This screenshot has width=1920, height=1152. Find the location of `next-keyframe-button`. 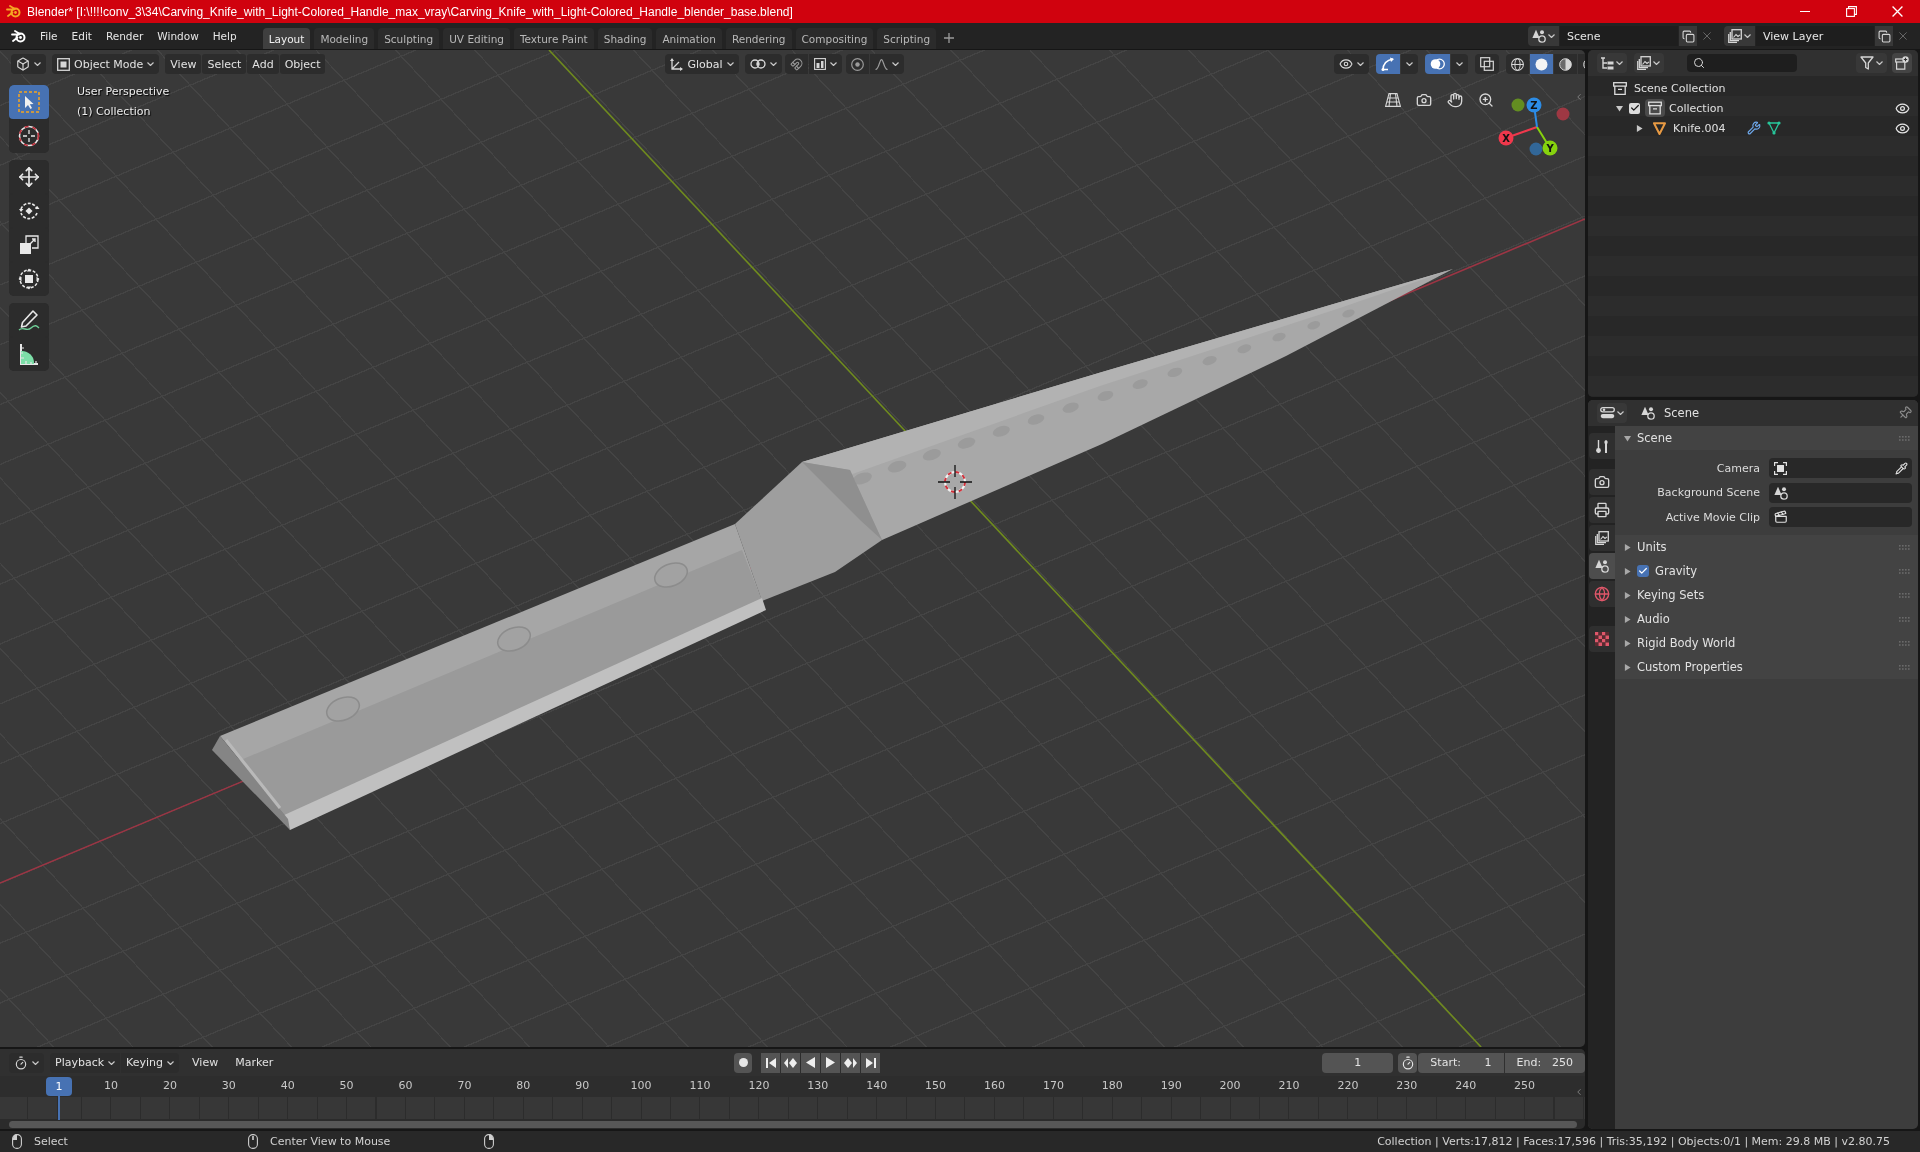

next-keyframe-button is located at coordinates (851, 1062).